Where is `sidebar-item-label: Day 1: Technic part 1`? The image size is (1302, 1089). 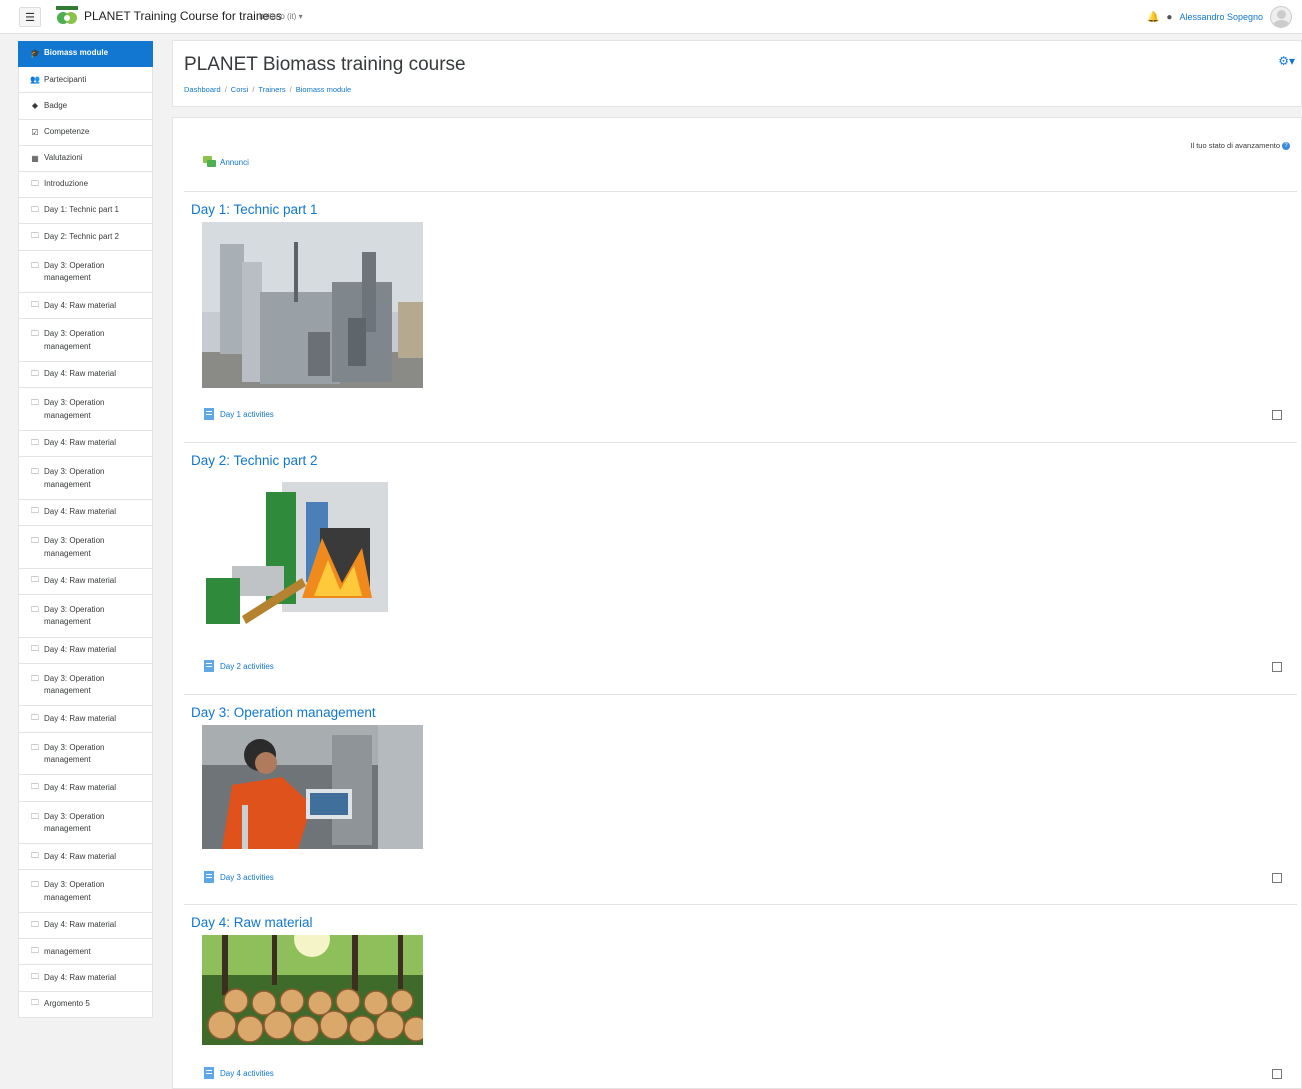
sidebar-item-label: Day 1: Technic part 1 is located at coordinates (82, 210).